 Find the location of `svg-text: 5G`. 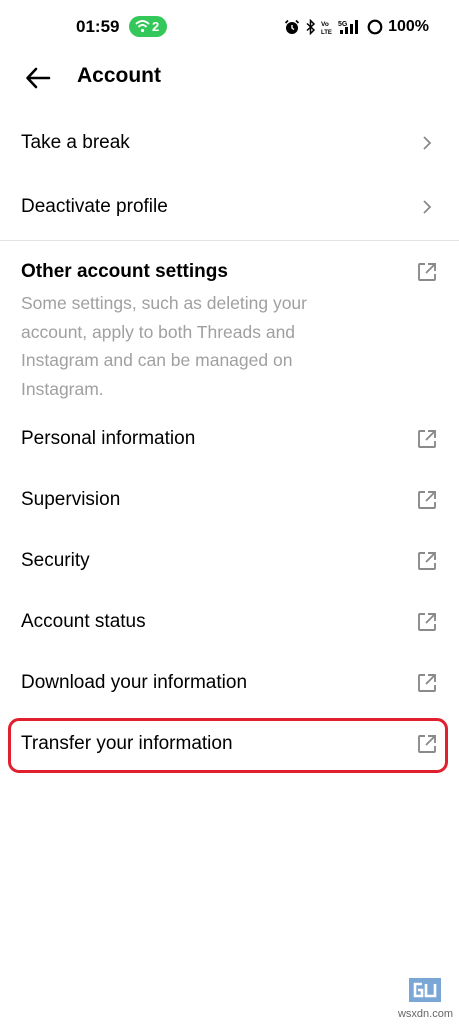

svg-text: 5G is located at coordinates (343, 24).